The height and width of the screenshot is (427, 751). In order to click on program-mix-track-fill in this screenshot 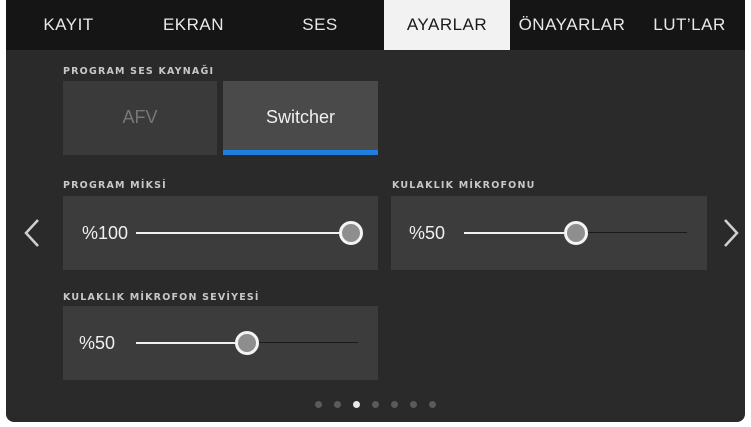, I will do `click(243, 233)`.